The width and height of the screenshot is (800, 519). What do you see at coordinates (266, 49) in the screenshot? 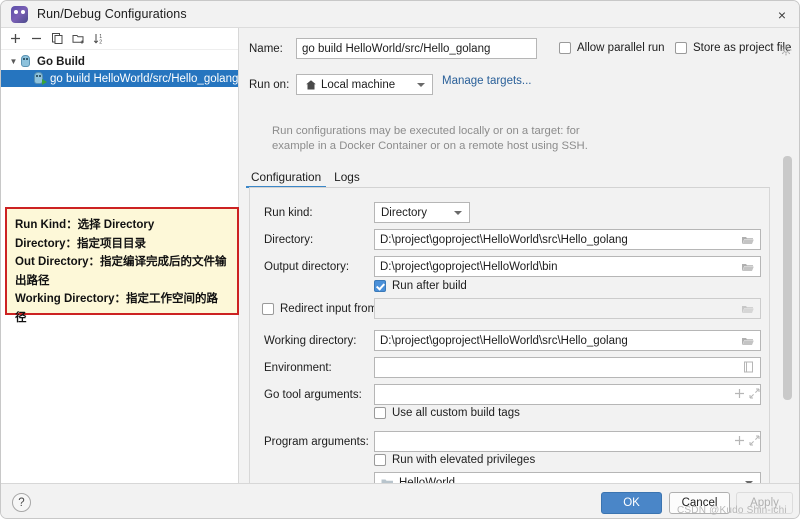
I see `name-label: Name:` at bounding box center [266, 49].